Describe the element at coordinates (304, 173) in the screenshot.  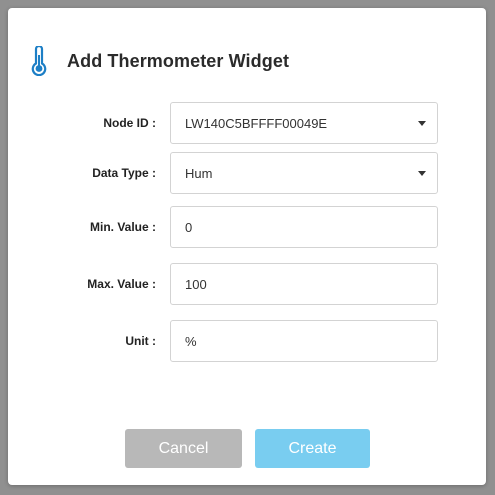
I see `data-type-select: Hum` at that location.